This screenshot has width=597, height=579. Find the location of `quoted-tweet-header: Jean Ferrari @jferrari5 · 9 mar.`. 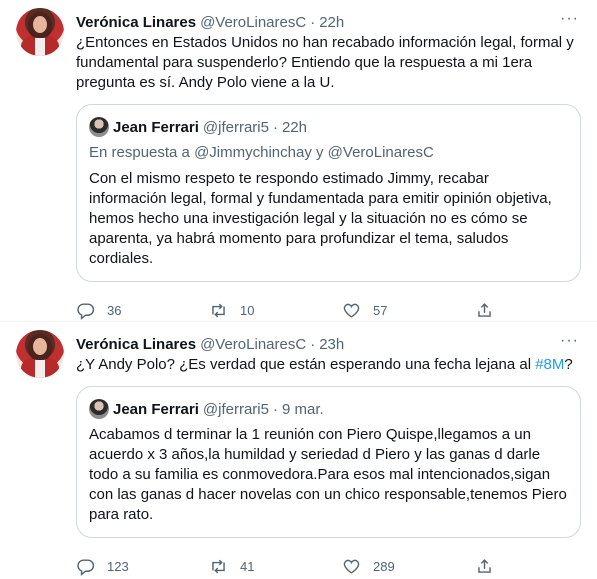

quoted-tweet-header: Jean Ferrari @jferrari5 · 9 mar. is located at coordinates (328, 409).